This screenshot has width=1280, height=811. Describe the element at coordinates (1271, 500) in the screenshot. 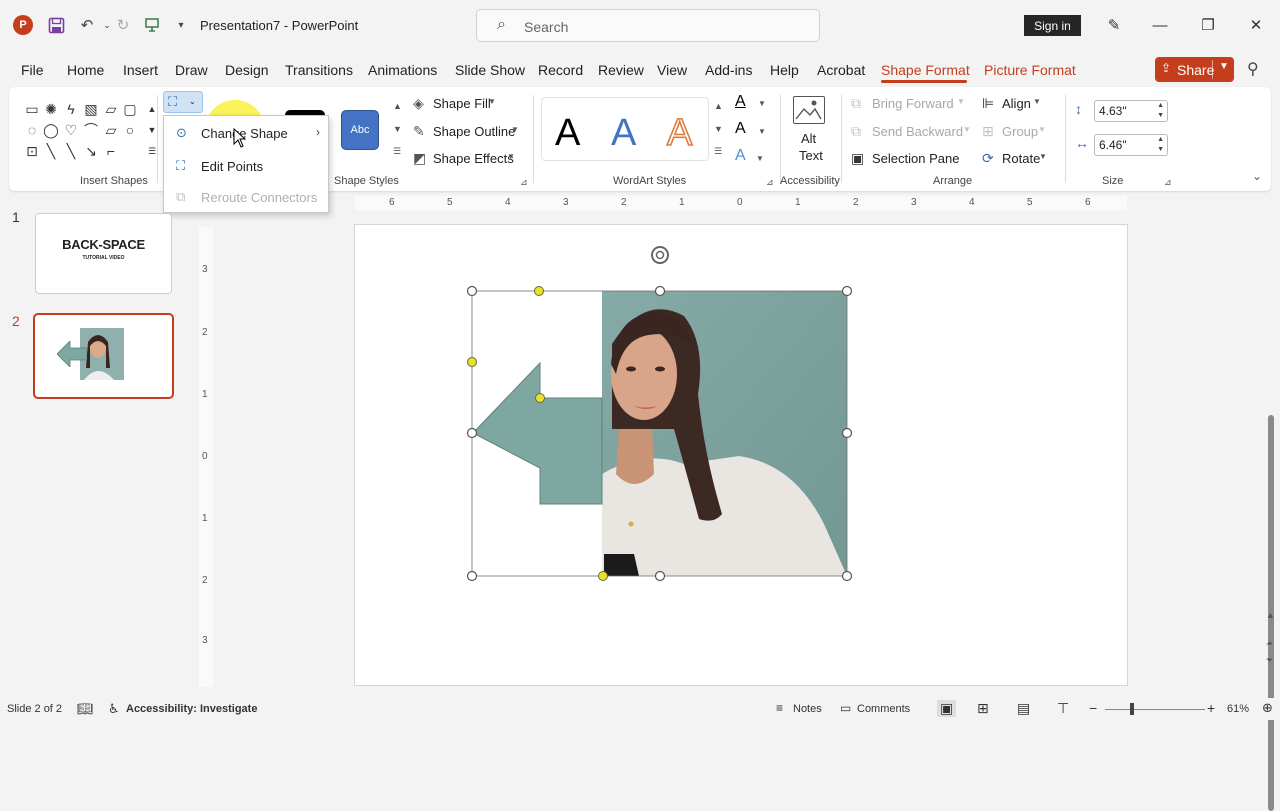

I see `vertical-scrollbar: ▲ ⏶ ⏷` at that location.